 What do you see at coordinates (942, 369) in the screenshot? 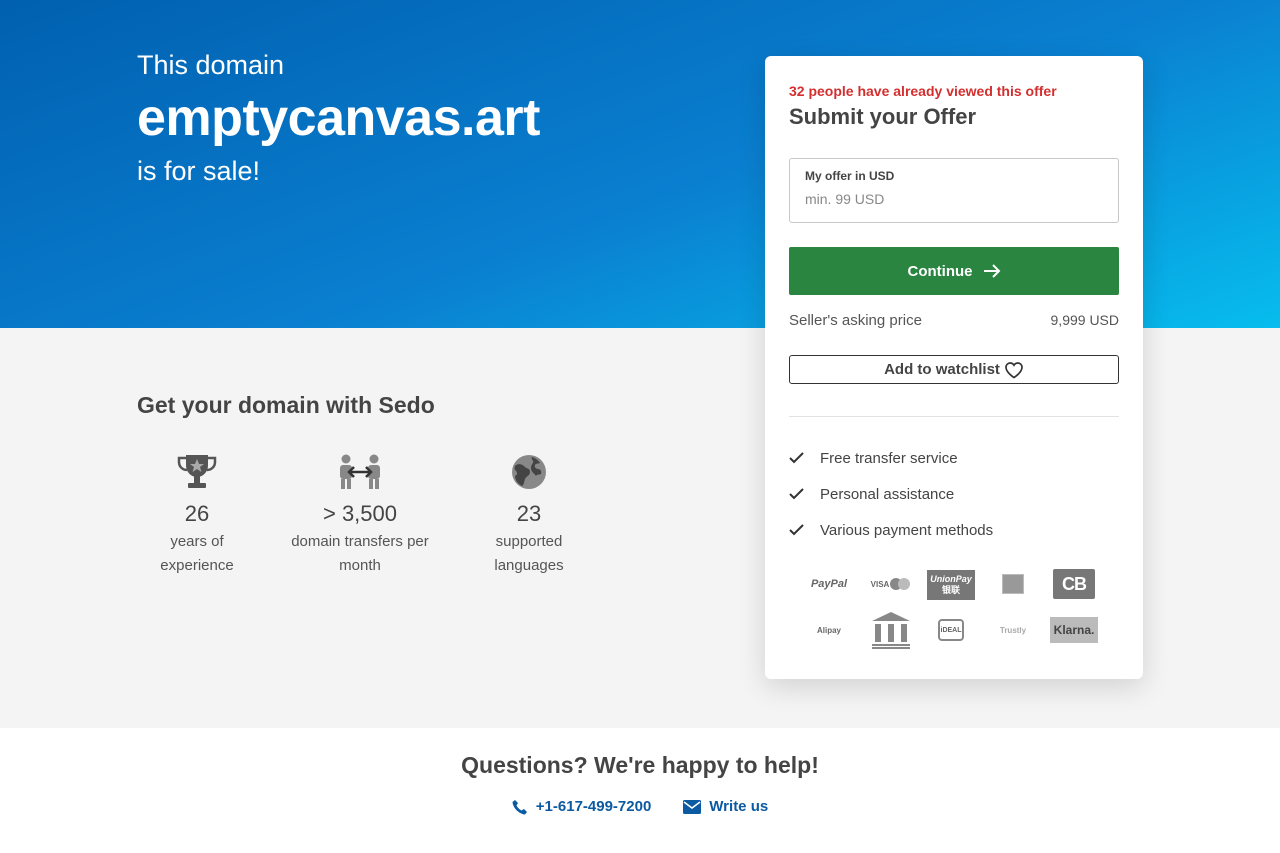
I see `watchlist-label: Add to watchlist` at bounding box center [942, 369].